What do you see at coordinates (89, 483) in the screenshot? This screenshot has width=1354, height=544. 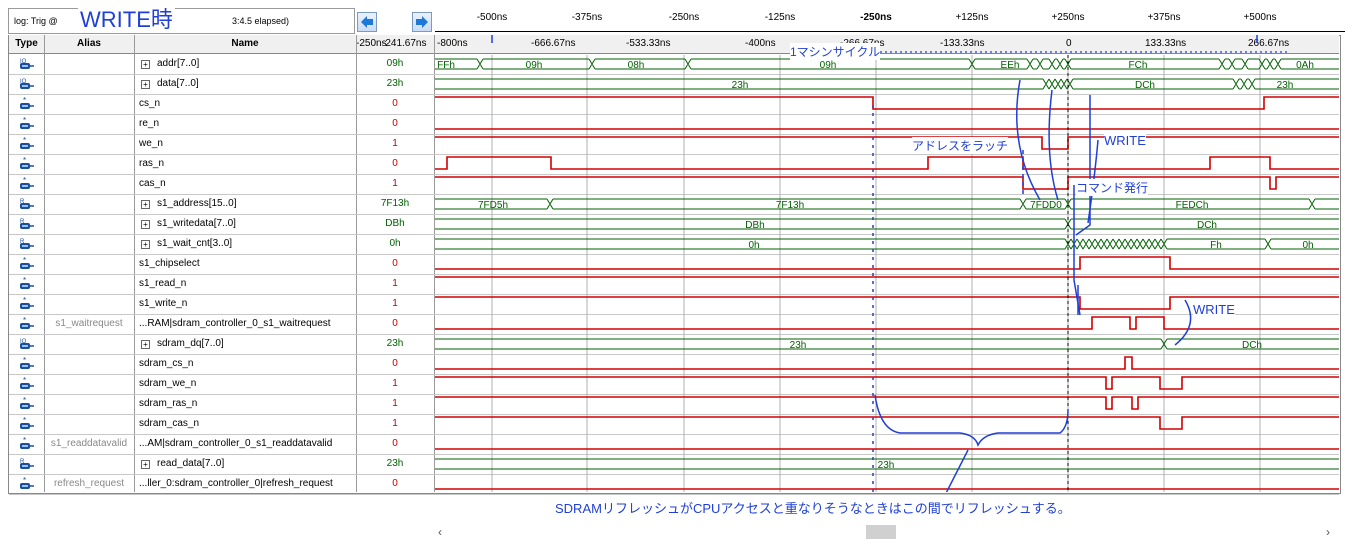 I see `signal-alias: refresh_request` at bounding box center [89, 483].